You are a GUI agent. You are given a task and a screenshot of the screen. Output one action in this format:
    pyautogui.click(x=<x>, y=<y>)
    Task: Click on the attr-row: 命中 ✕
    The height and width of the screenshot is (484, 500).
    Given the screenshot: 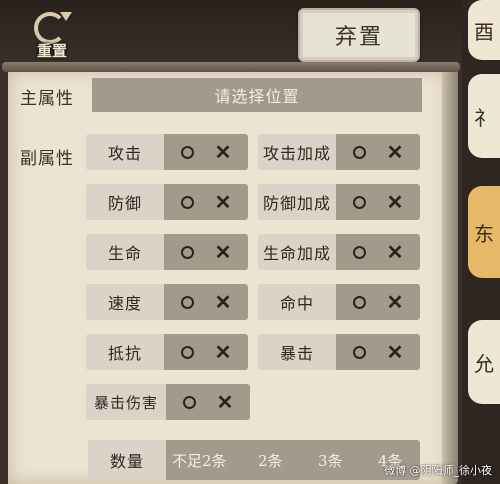 What is the action you would take?
    pyautogui.click(x=339, y=302)
    